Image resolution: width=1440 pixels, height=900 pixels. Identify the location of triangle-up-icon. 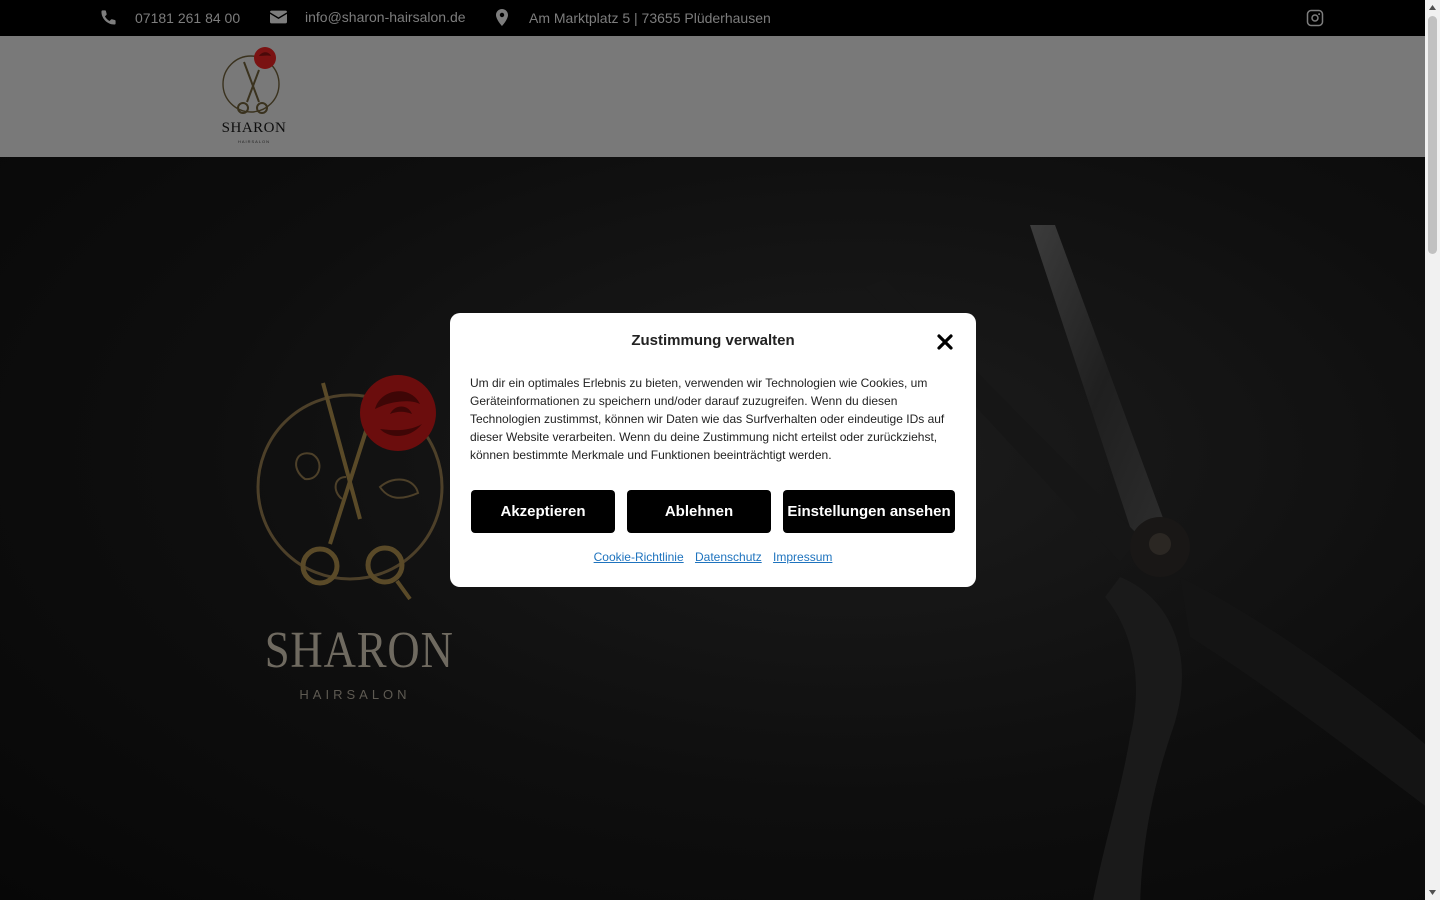
(1432, 7).